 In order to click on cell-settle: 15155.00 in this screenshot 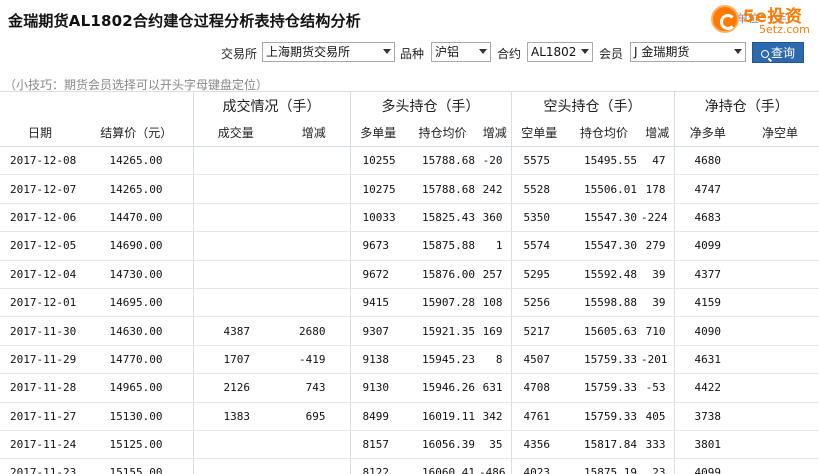, I will do `click(137, 466)`.